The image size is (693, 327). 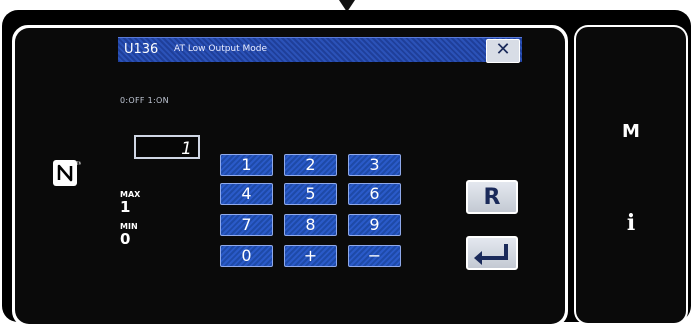 What do you see at coordinates (221, 49) in the screenshot?
I see `parameter-title: AT Low Output Mode` at bounding box center [221, 49].